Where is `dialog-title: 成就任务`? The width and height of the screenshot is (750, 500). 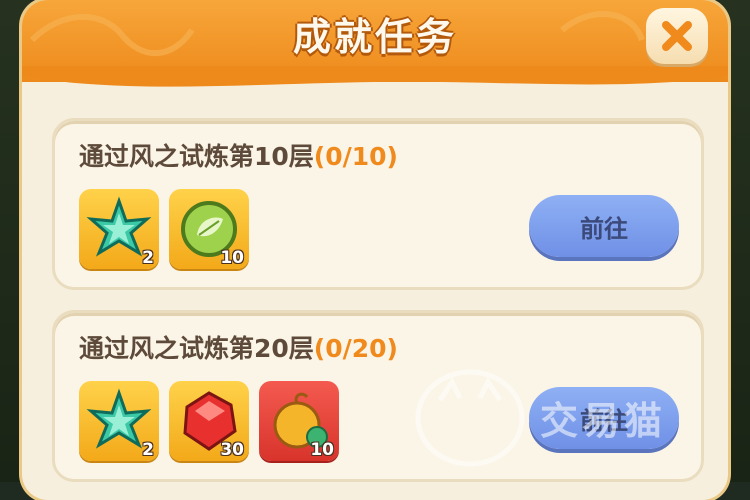 dialog-title: 成就任务 is located at coordinates (374, 37).